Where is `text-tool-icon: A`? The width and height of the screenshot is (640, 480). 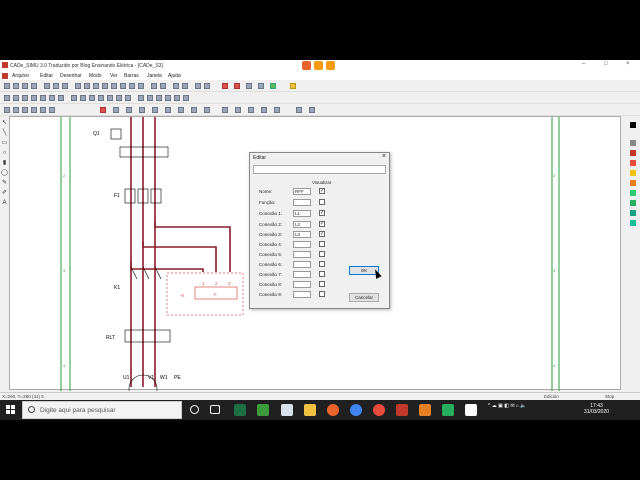
text-tool-icon: A is located at coordinates (4, 203).